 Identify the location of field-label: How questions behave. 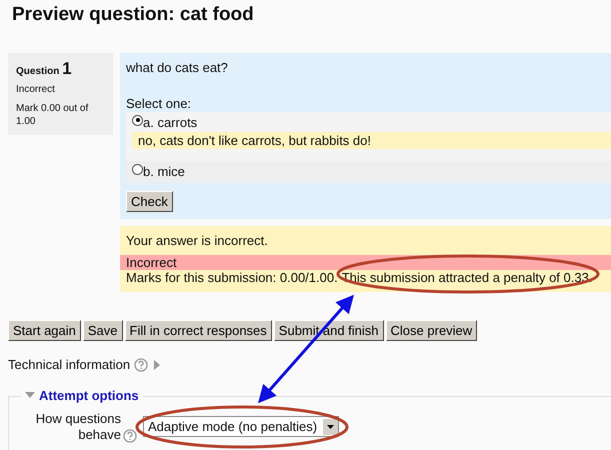
(77, 427).